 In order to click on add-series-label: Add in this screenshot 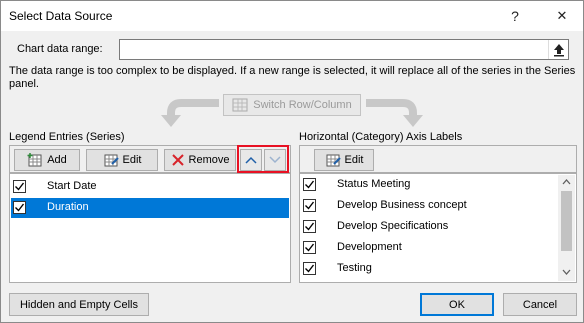, I will do `click(57, 160)`.